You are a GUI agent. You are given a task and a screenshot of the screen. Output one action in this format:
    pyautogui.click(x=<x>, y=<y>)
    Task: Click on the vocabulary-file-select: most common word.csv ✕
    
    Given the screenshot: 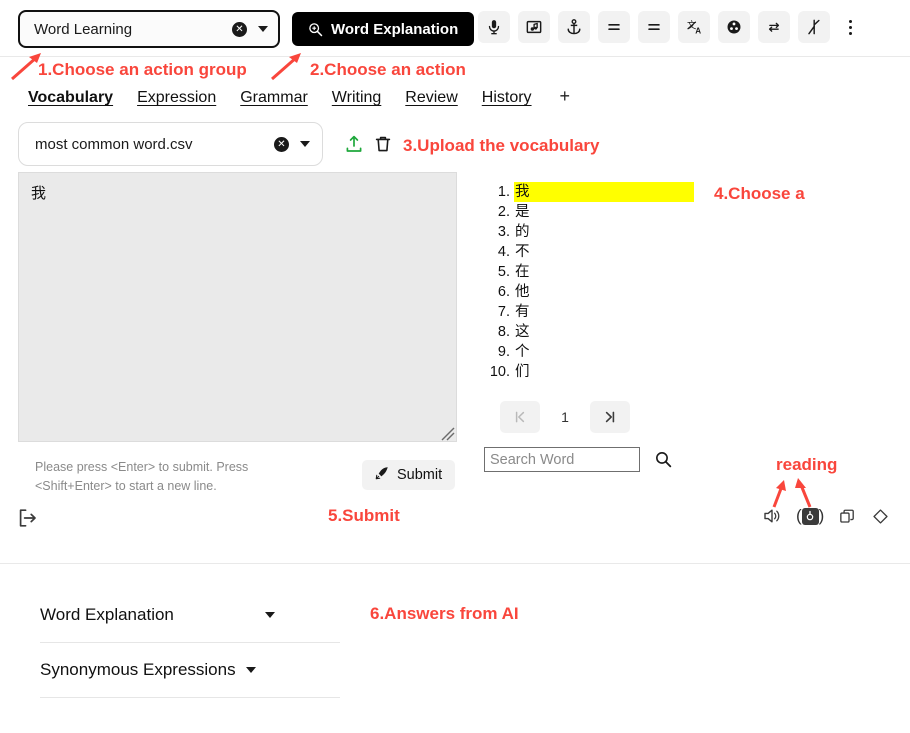 What is the action you would take?
    pyautogui.click(x=170, y=144)
    